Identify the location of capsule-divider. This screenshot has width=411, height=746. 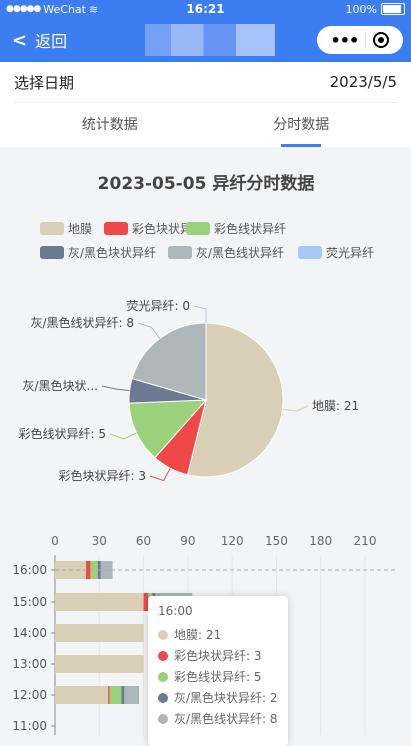
(366, 40).